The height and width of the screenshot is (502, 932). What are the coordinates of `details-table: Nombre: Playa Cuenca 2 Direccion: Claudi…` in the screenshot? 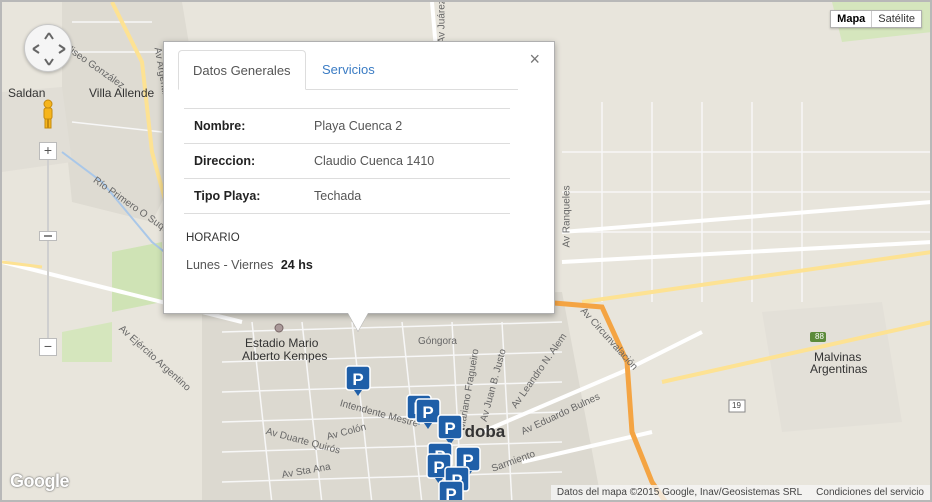 It's located at (347, 161).